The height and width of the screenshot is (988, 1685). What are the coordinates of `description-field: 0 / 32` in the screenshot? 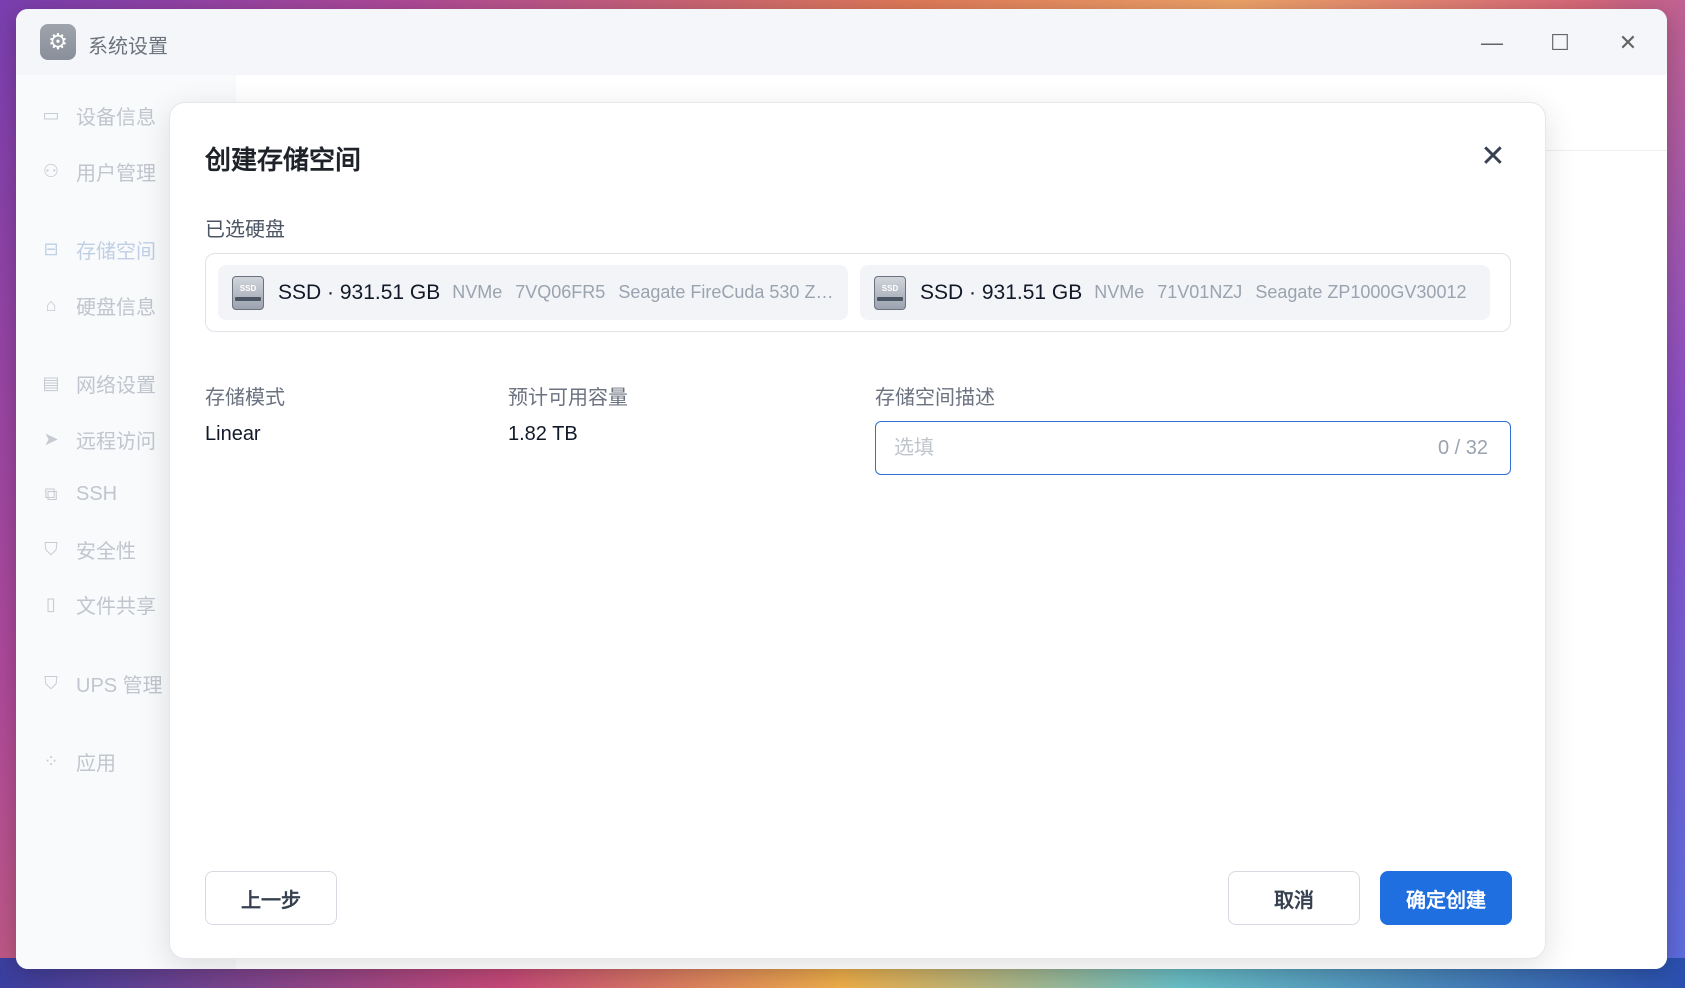 It's located at (1193, 448).